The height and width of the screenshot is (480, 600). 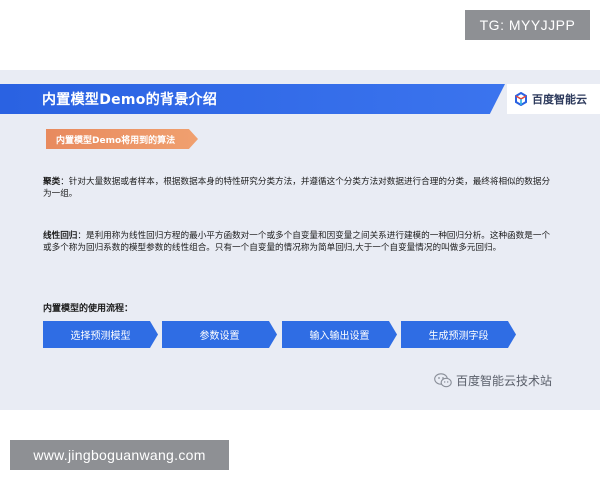 I want to click on wechat-icon, so click(x=443, y=380).